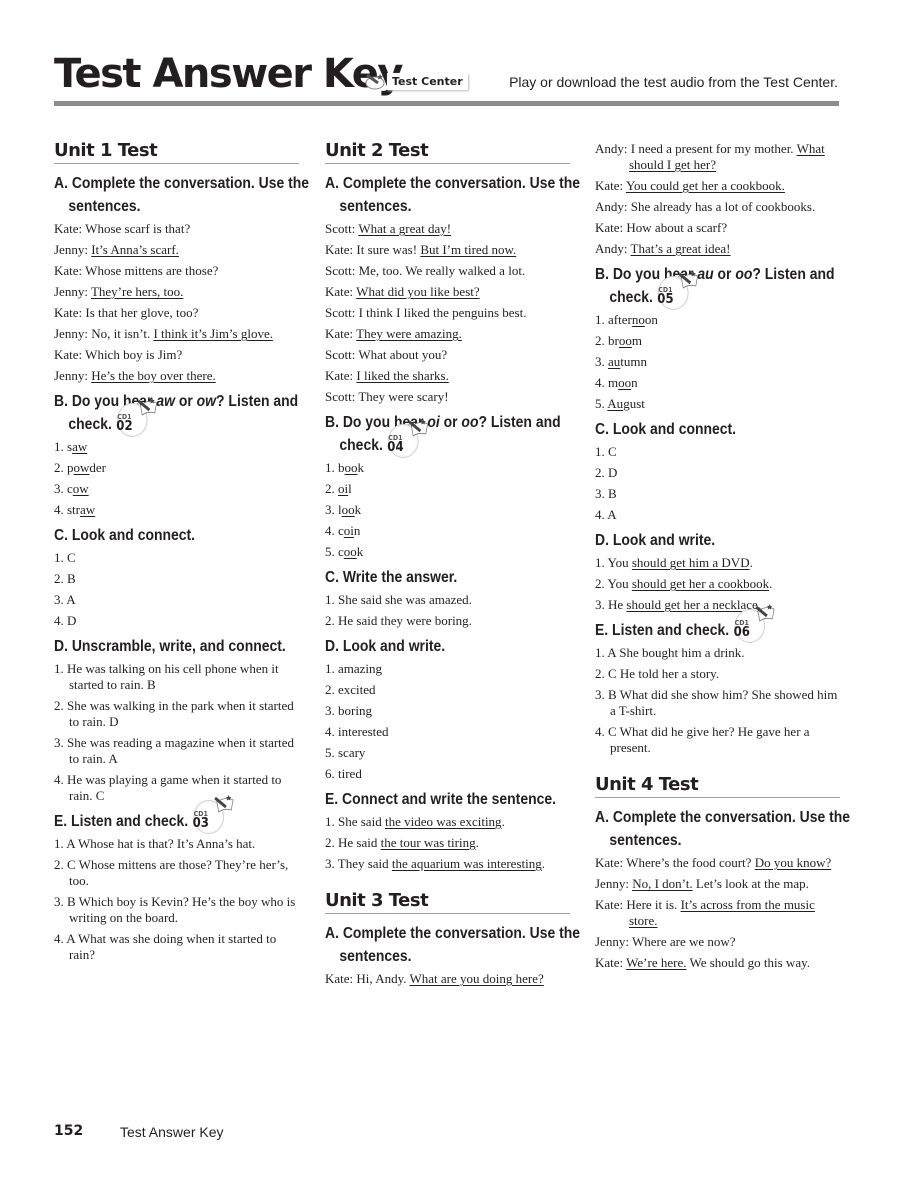 Image resolution: width=920 pixels, height=1191 pixels. What do you see at coordinates (153, 375) in the screenshot?
I see `answer-text: He’s the boy over there.` at bounding box center [153, 375].